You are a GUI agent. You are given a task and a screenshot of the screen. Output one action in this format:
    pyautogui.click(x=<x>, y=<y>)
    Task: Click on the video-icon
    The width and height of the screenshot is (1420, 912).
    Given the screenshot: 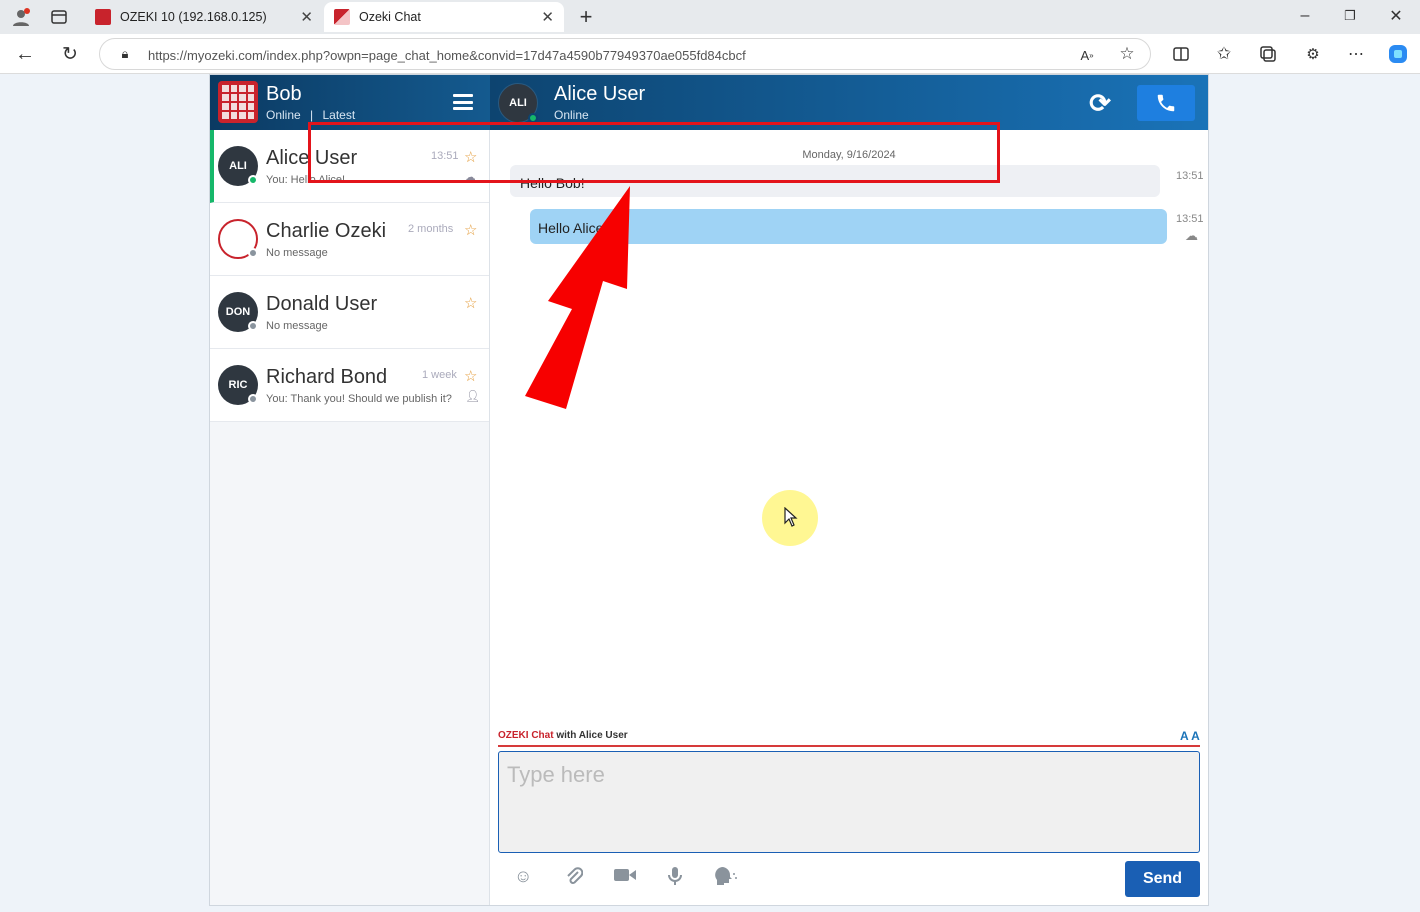 What is the action you would take?
    pyautogui.click(x=625, y=877)
    